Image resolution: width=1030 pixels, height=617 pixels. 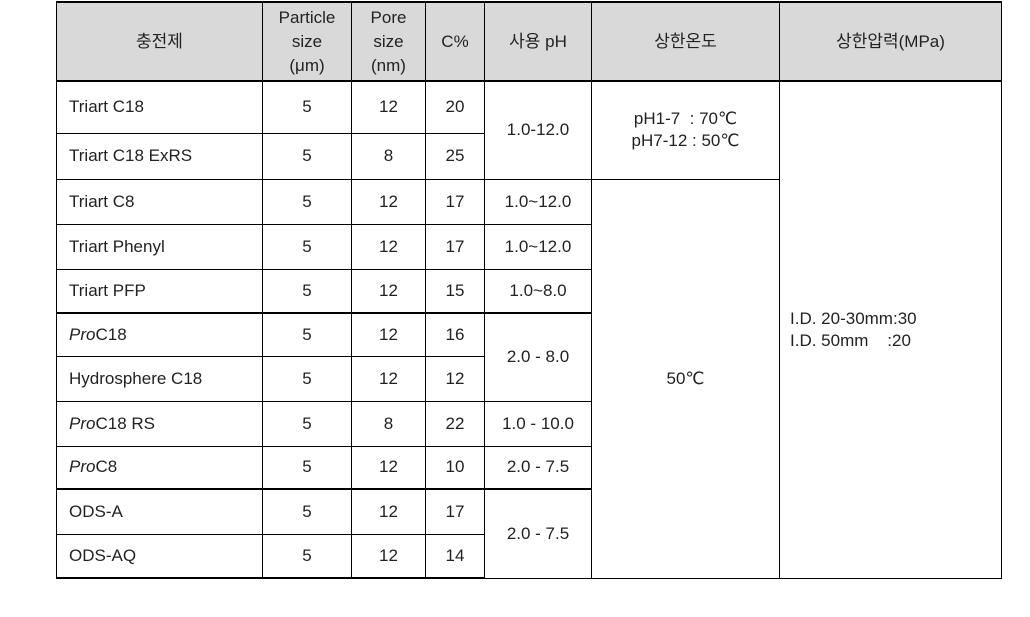 I want to click on header-temperature: 상한온도, so click(x=685, y=41).